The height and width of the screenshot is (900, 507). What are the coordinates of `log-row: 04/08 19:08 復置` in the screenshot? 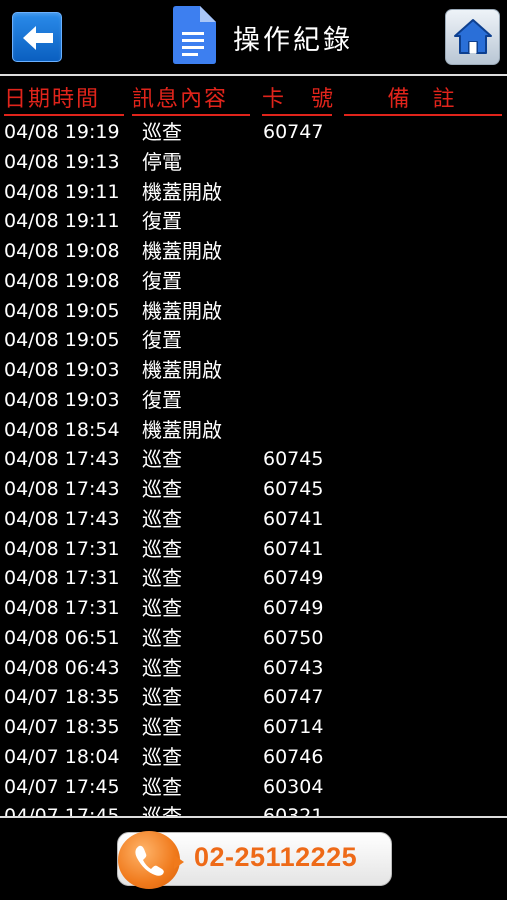 It's located at (253, 282).